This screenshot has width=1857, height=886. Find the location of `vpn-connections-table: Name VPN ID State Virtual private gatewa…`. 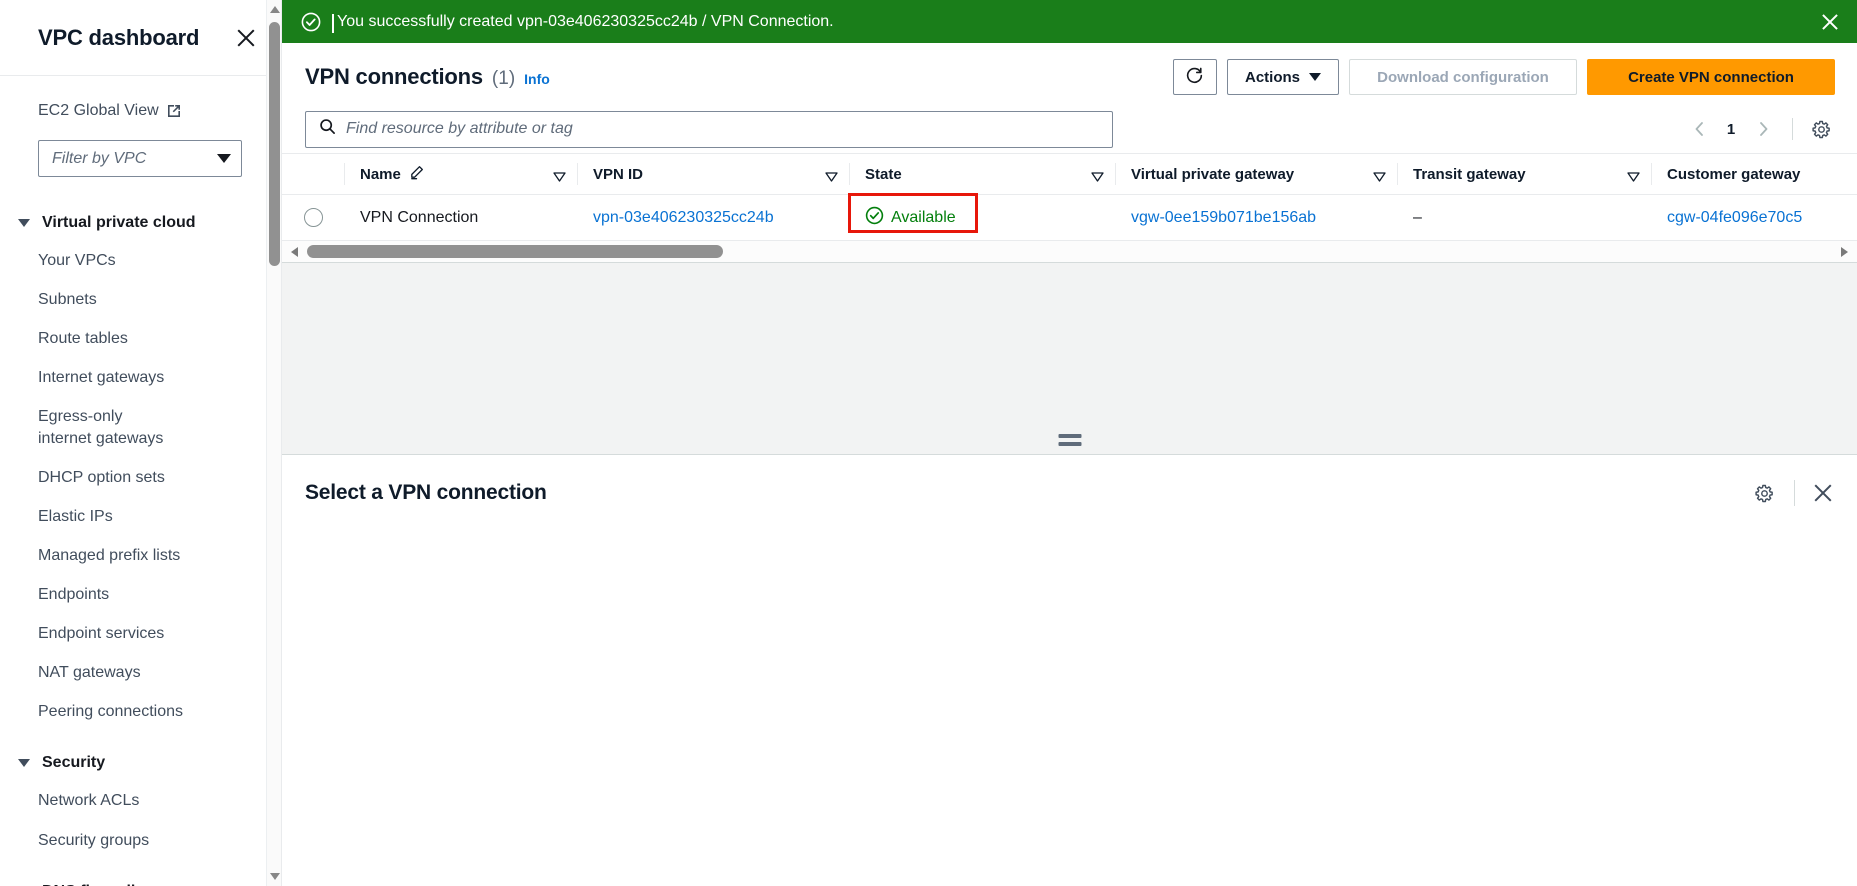

vpn-connections-table: Name VPN ID State Virtual private gatewa… is located at coordinates (1069, 208).